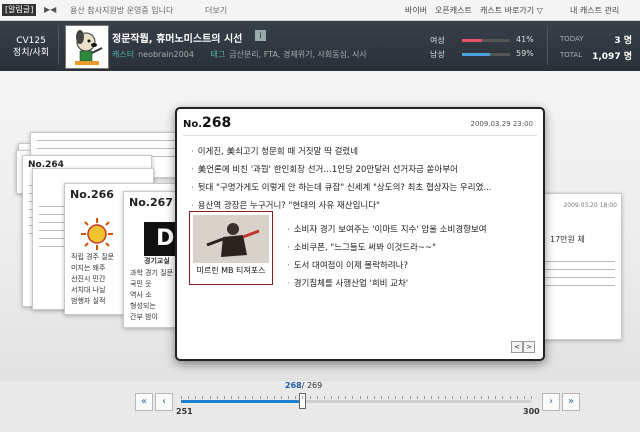 This screenshot has height=432, width=640. Describe the element at coordinates (517, 347) in the screenshot. I see `news-prev-button: <` at that location.